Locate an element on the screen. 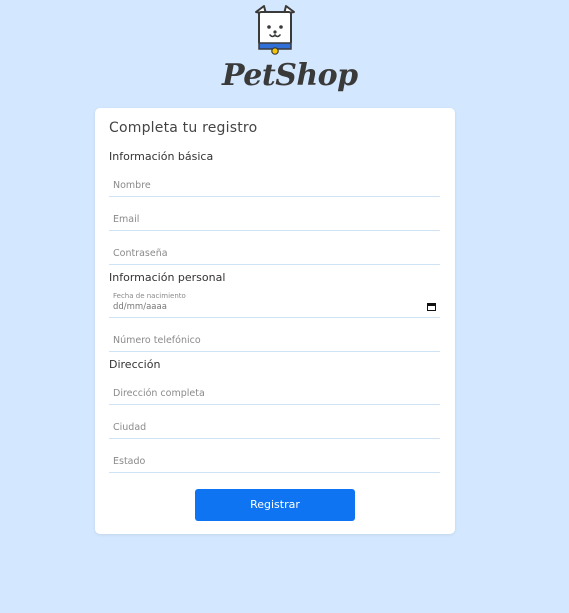 The image size is (569, 613). birthdate-value: dd/mm/aaaa is located at coordinates (140, 307).